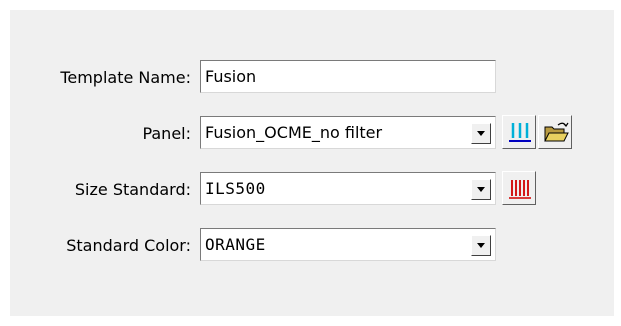 Image resolution: width=621 pixels, height=326 pixels. Describe the element at coordinates (132, 189) in the screenshot. I see `size-standard-label: Size Standard:` at that location.